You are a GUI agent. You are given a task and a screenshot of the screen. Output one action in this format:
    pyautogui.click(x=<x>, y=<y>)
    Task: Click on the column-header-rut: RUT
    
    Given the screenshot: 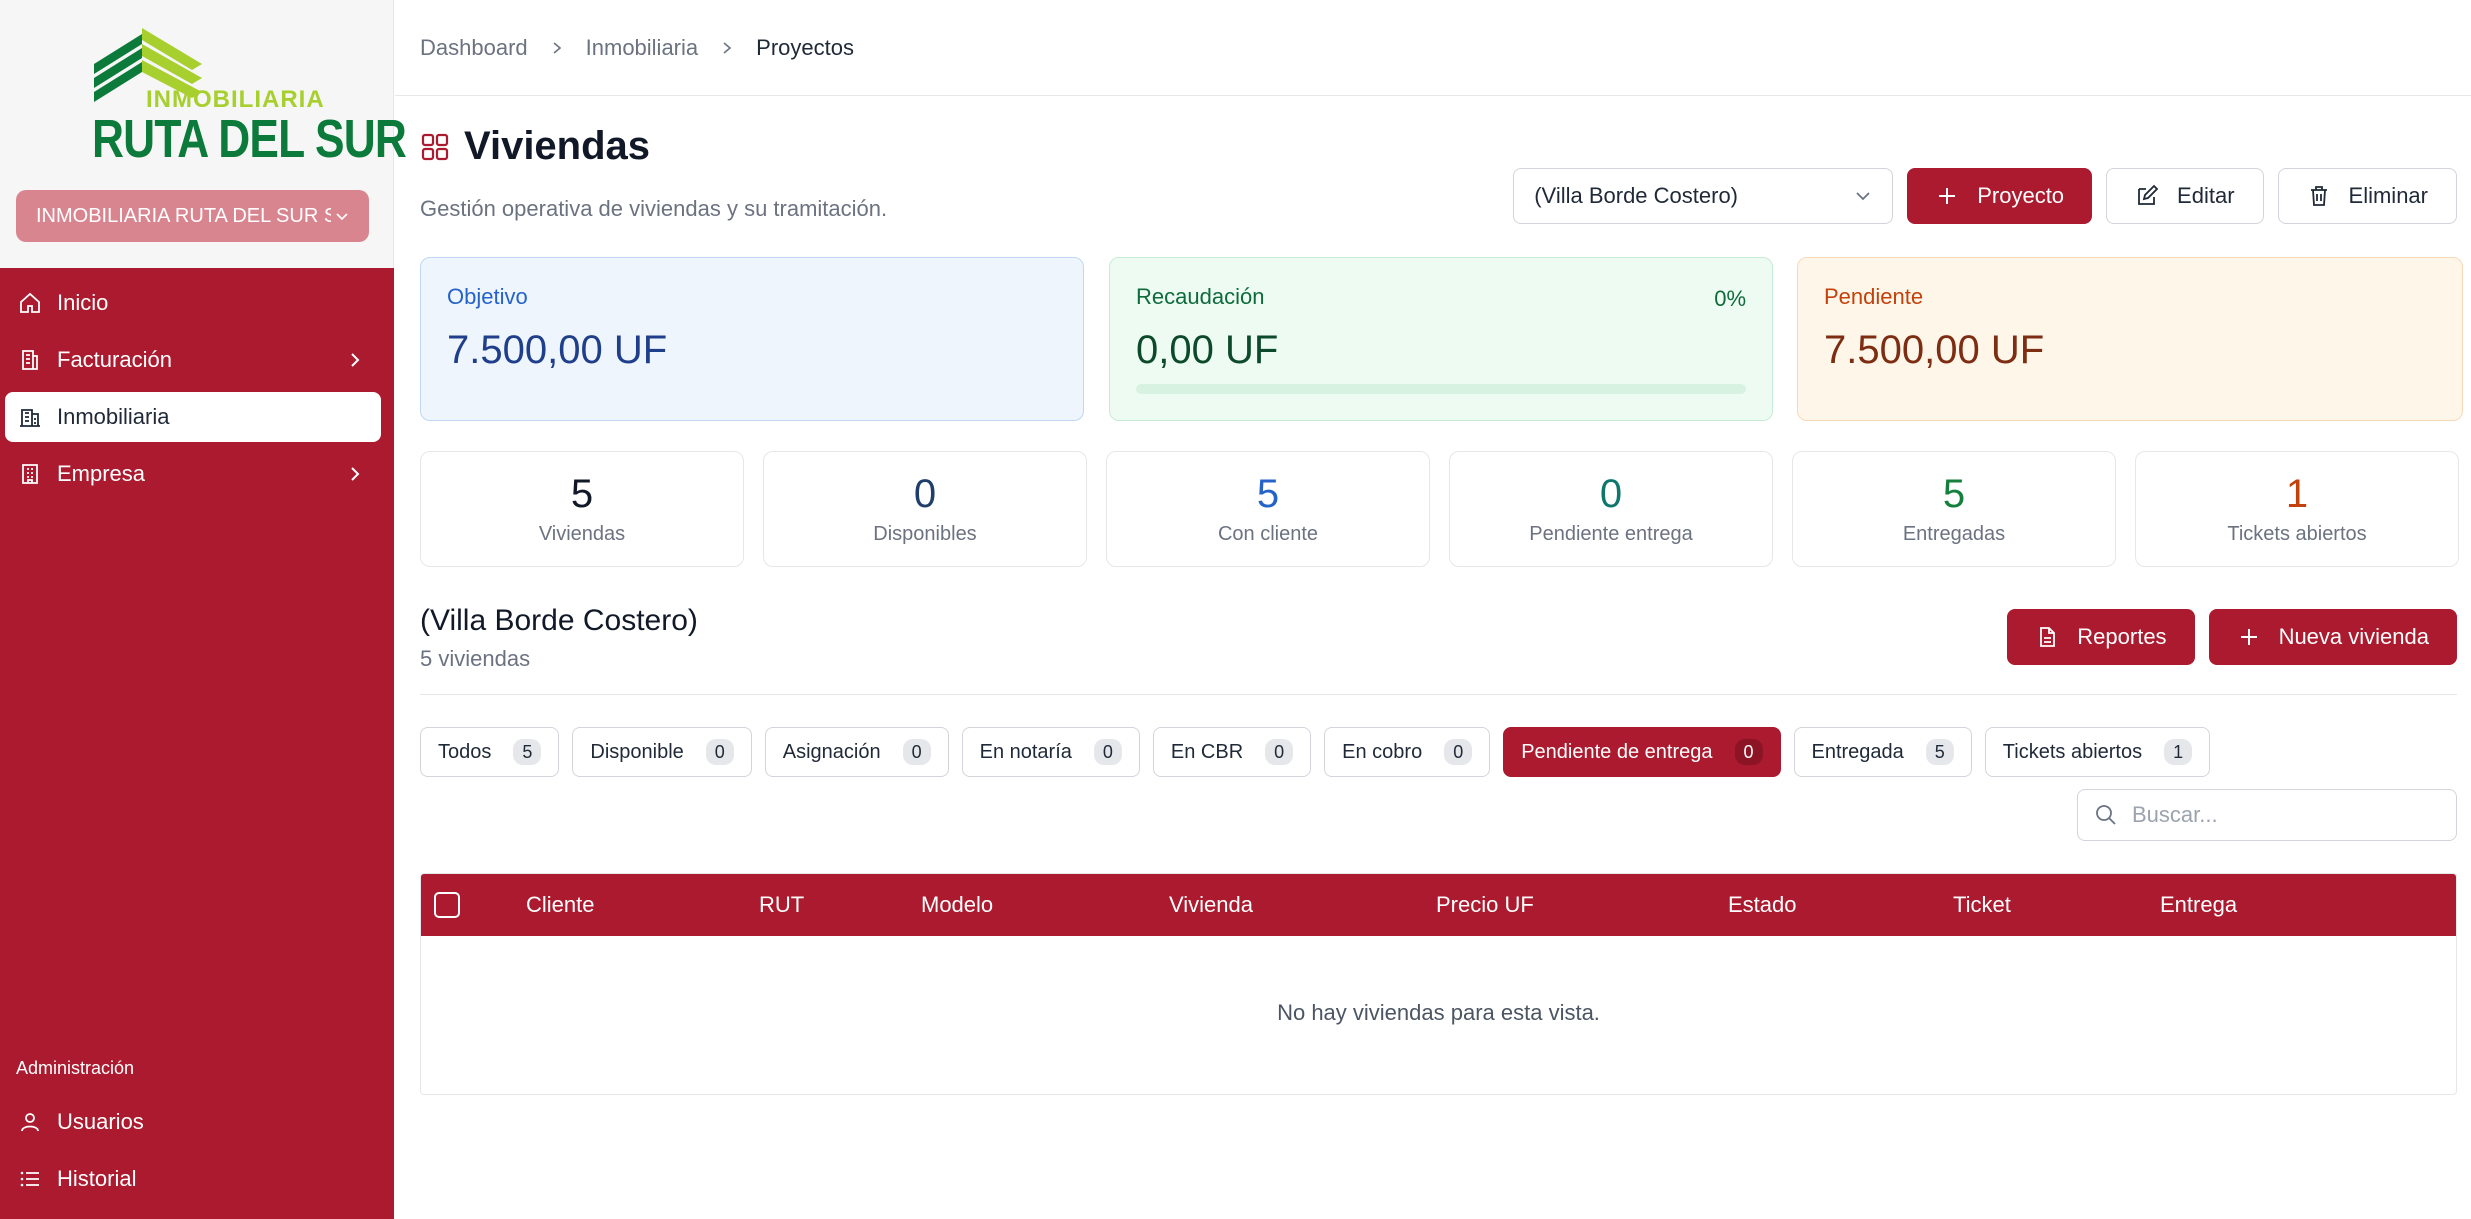 What is the action you would take?
    pyautogui.click(x=781, y=905)
    